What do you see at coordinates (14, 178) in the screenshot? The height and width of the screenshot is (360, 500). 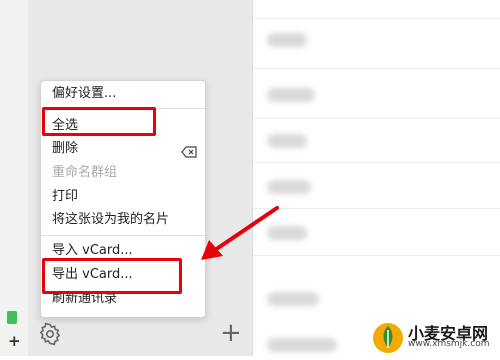 I see `left-sidebar-strip` at bounding box center [14, 178].